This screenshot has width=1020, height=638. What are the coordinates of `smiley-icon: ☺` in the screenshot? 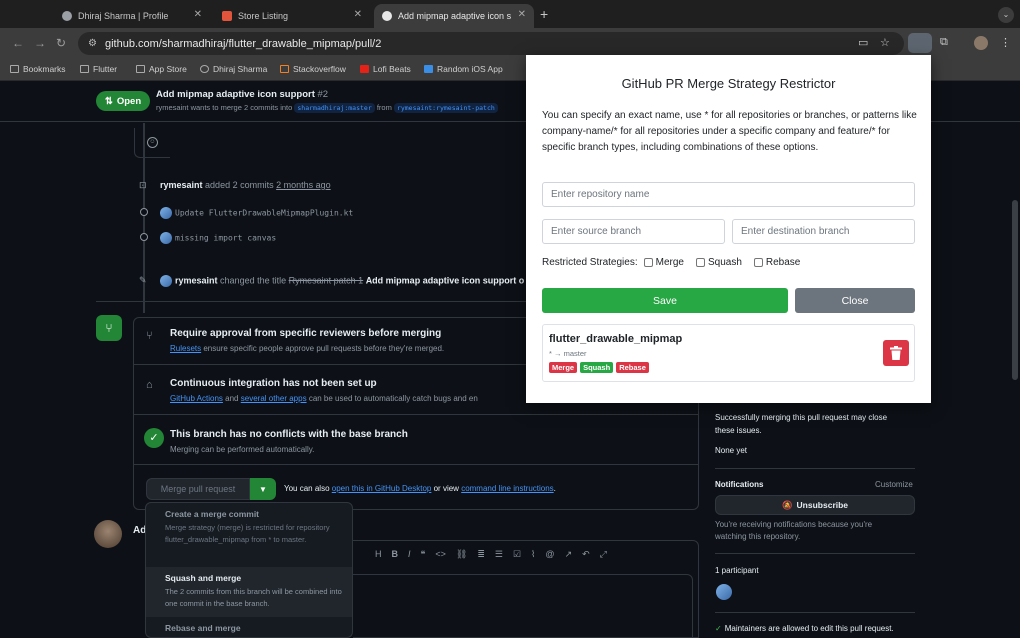 It's located at (152, 142).